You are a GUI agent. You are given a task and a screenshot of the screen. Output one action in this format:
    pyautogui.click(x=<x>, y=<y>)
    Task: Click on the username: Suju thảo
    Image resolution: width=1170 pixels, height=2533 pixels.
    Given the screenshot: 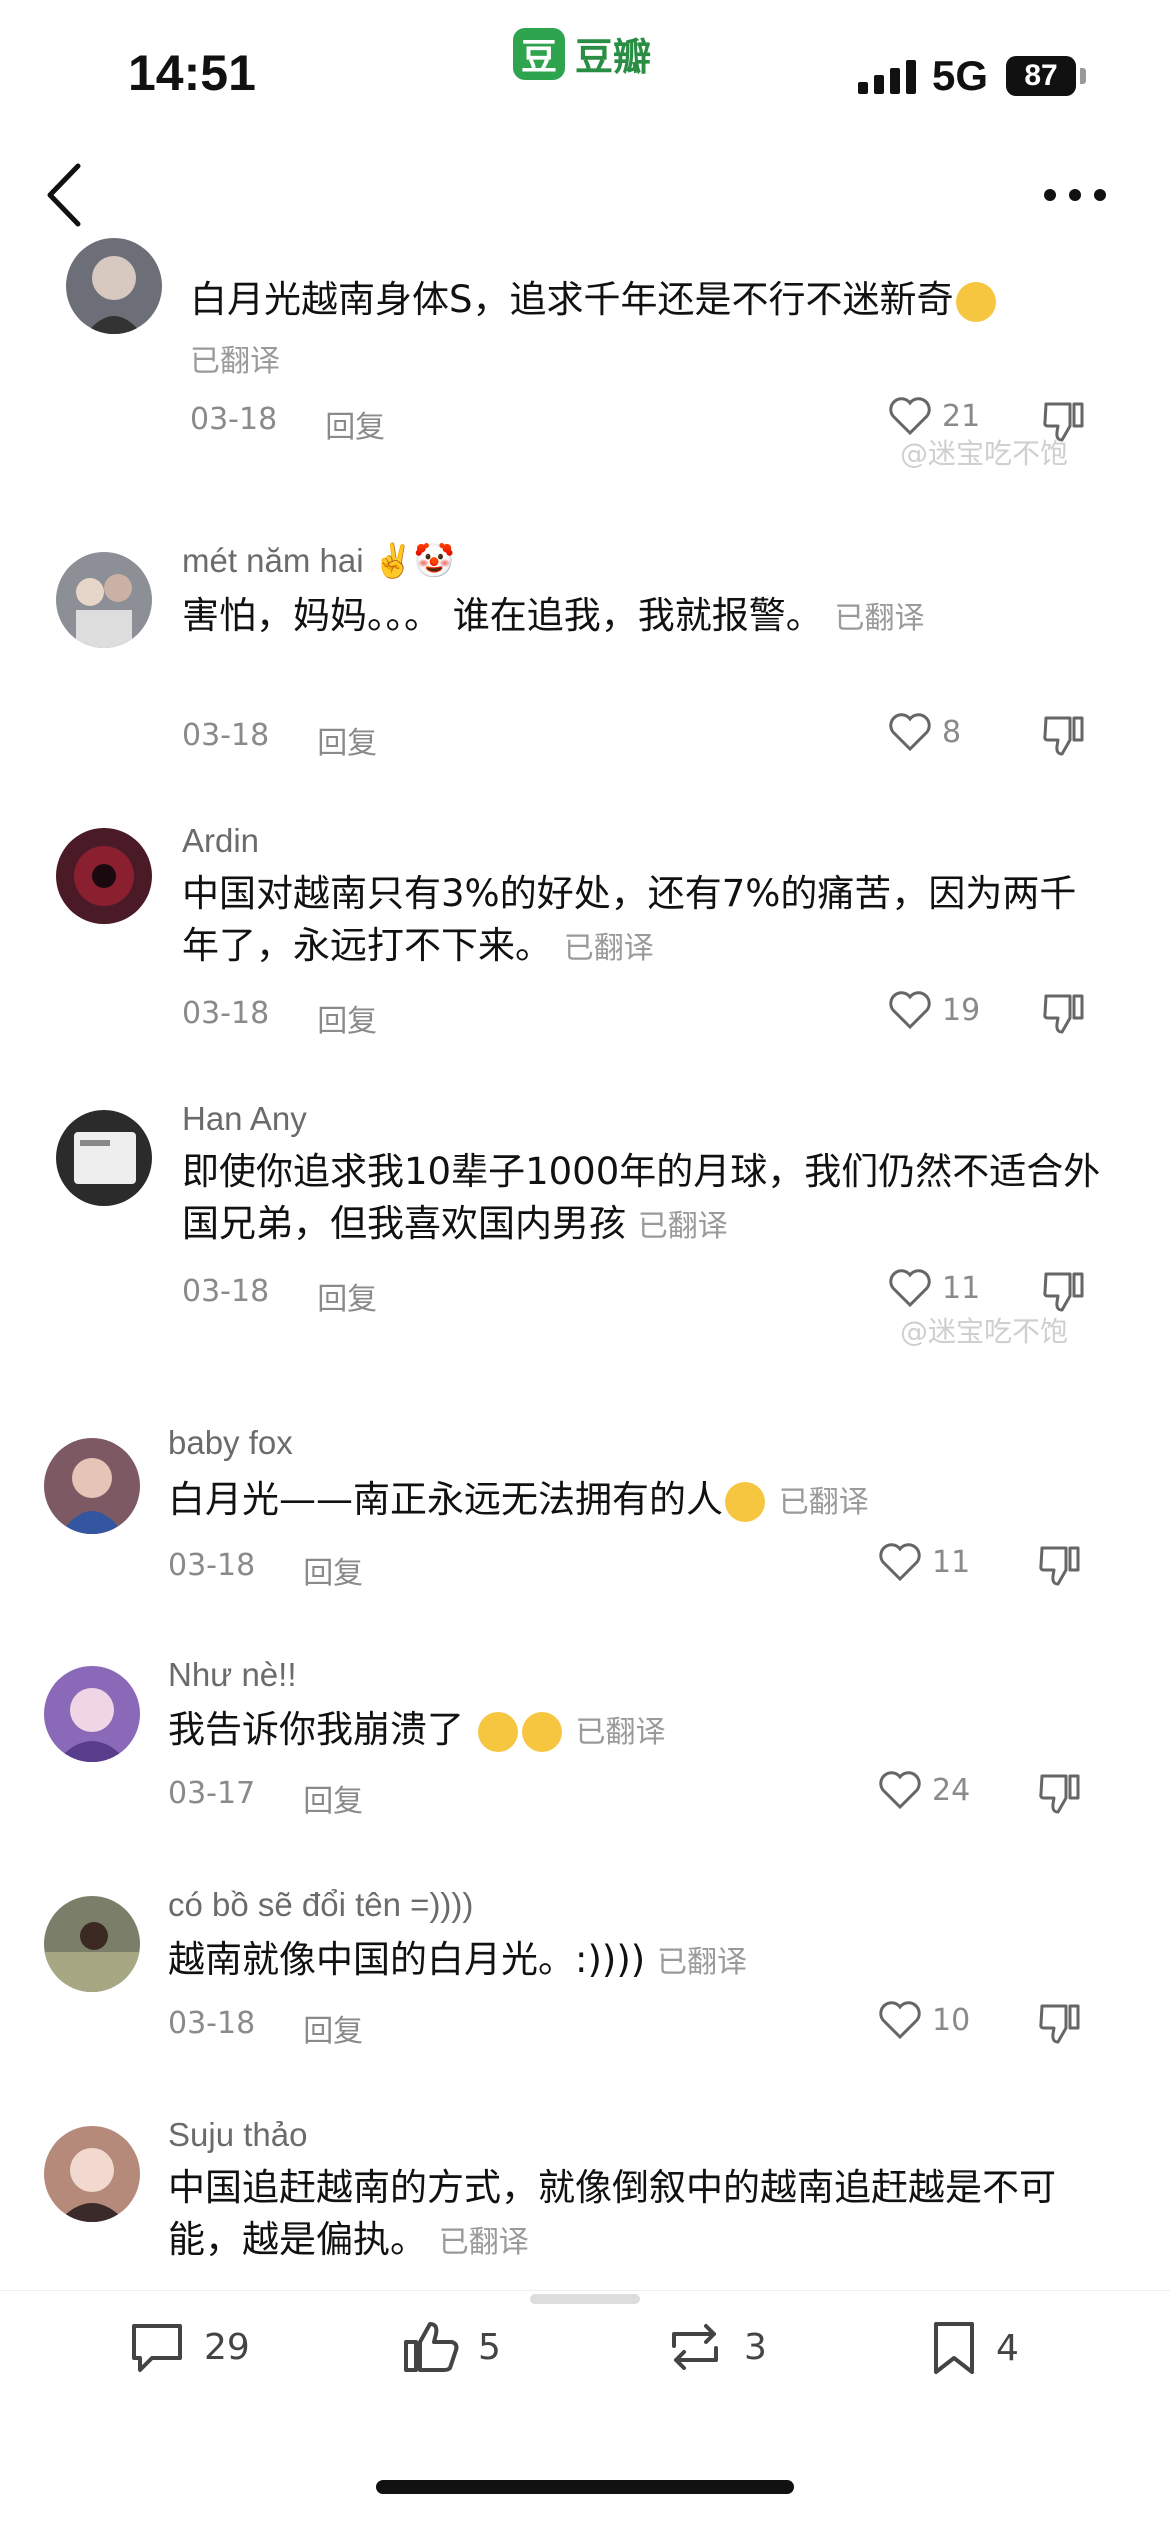 What is the action you would take?
    pyautogui.click(x=237, y=2135)
    